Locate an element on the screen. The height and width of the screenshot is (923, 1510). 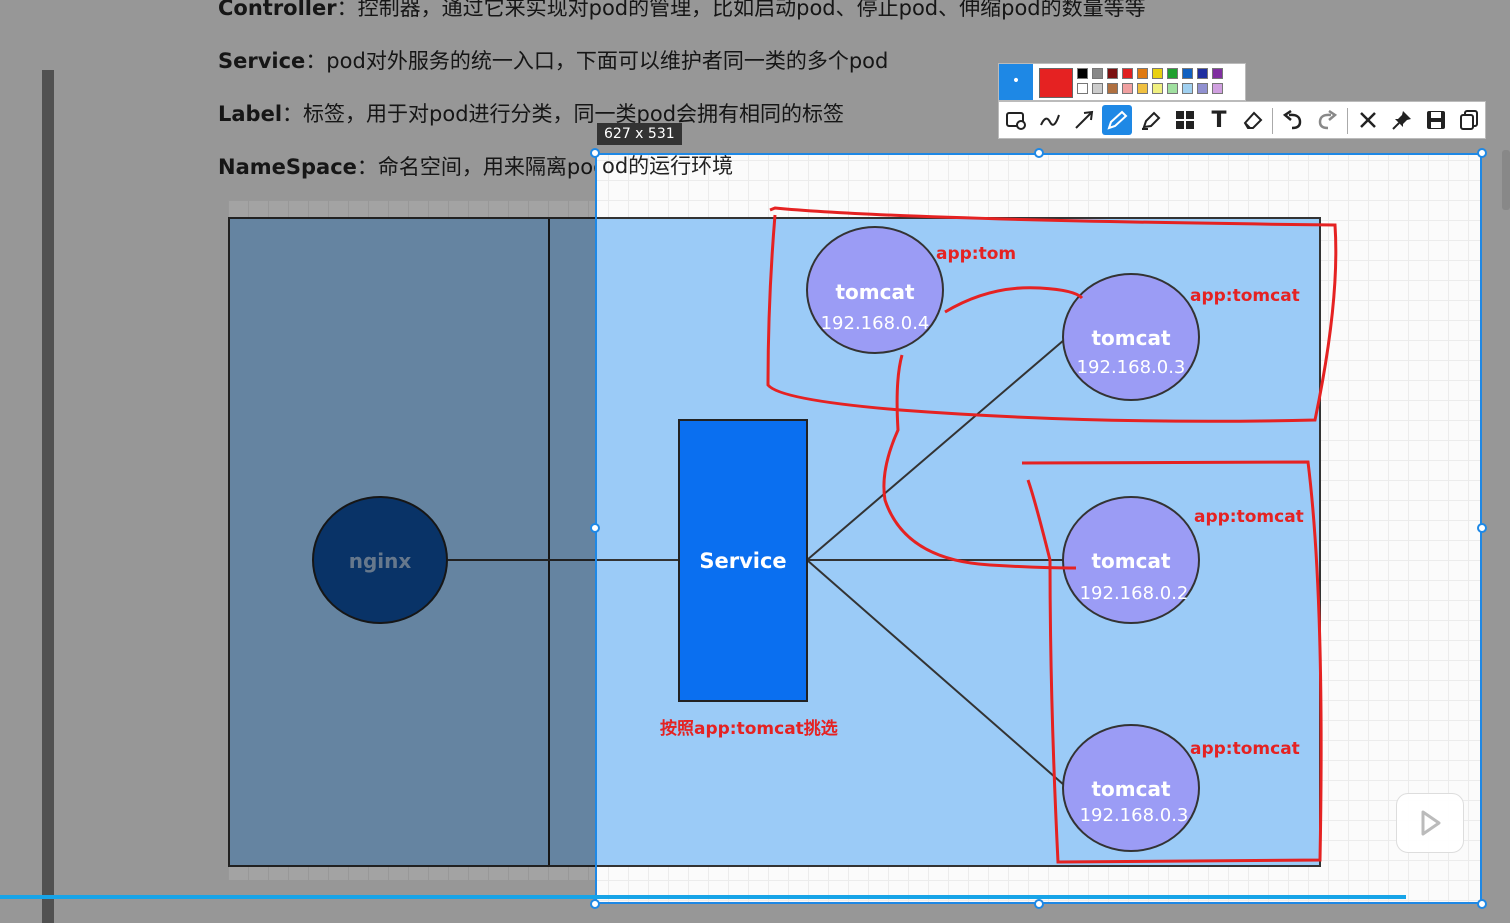
namespace-tail-text: od的运行环境 is located at coordinates (667, 166).